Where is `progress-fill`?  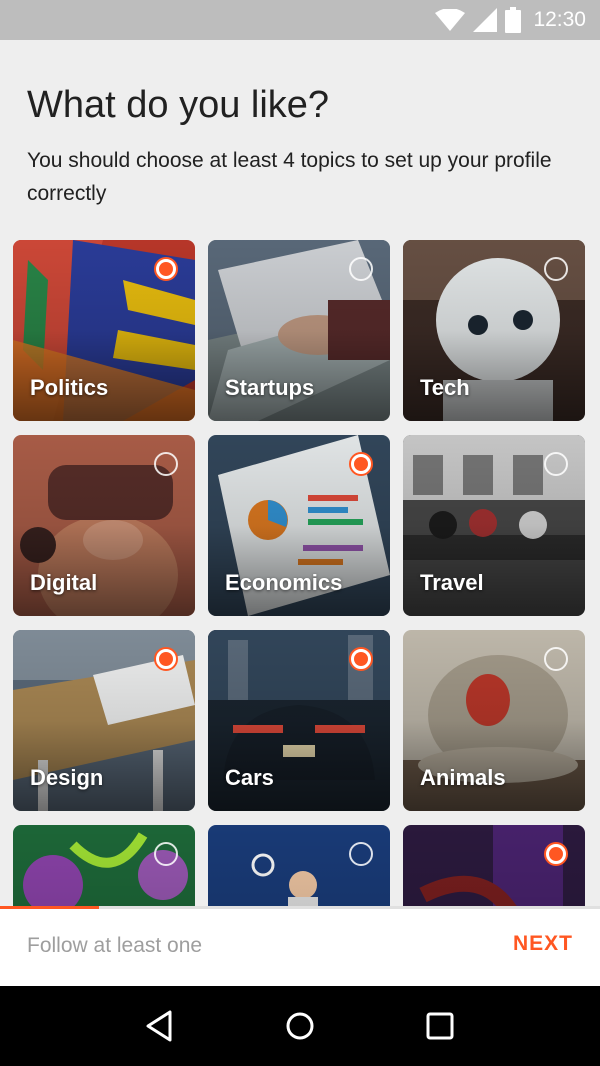 progress-fill is located at coordinates (49, 907).